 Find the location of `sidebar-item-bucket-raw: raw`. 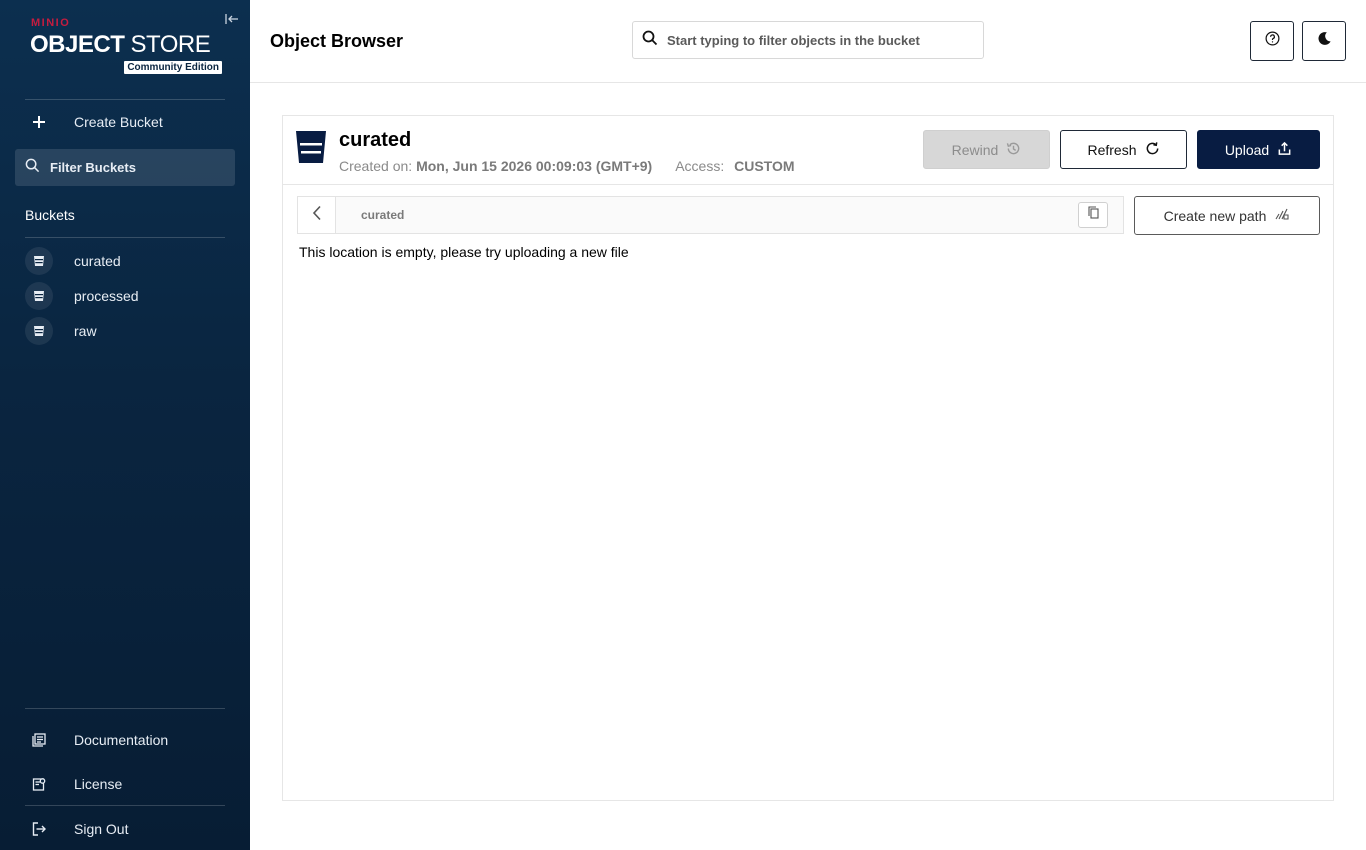

sidebar-item-bucket-raw: raw is located at coordinates (130, 331).